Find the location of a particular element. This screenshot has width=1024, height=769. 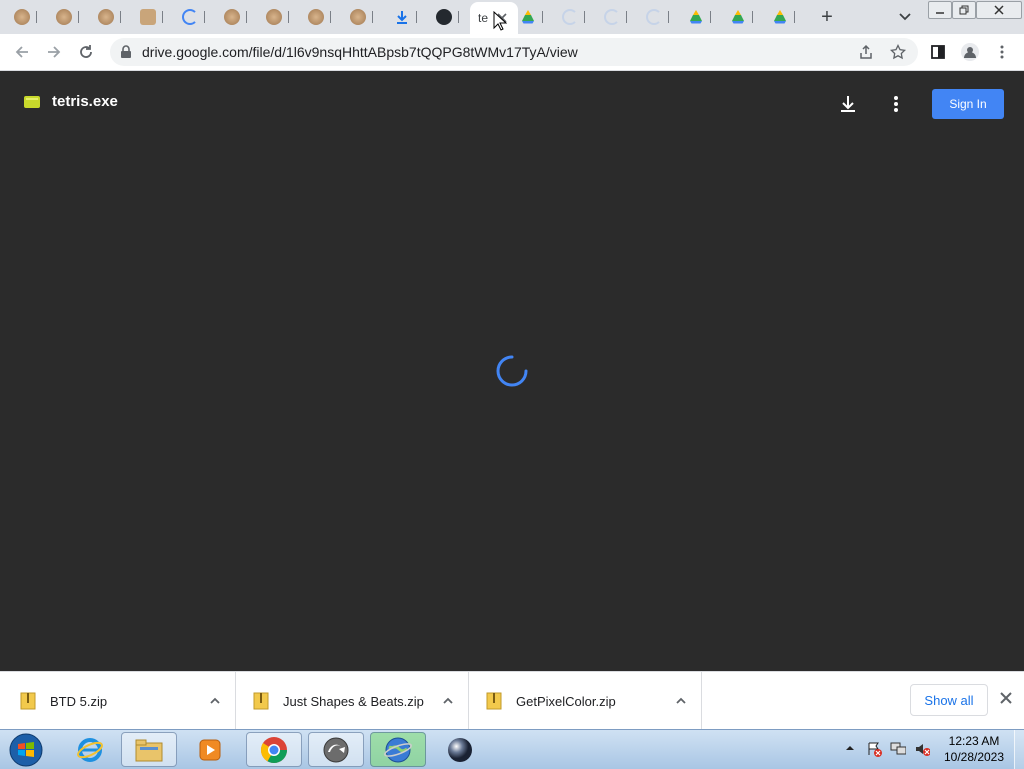

more-vertical-icon is located at coordinates (1002, 52).